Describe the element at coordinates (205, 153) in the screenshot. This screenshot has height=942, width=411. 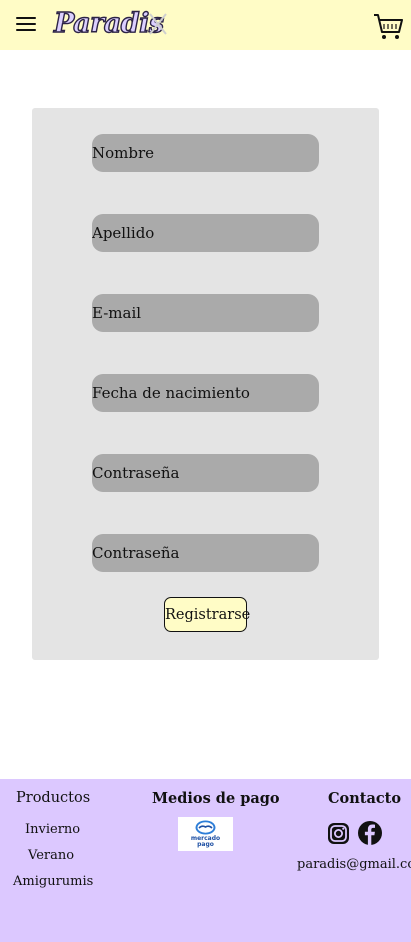
I see `first-name-input` at that location.